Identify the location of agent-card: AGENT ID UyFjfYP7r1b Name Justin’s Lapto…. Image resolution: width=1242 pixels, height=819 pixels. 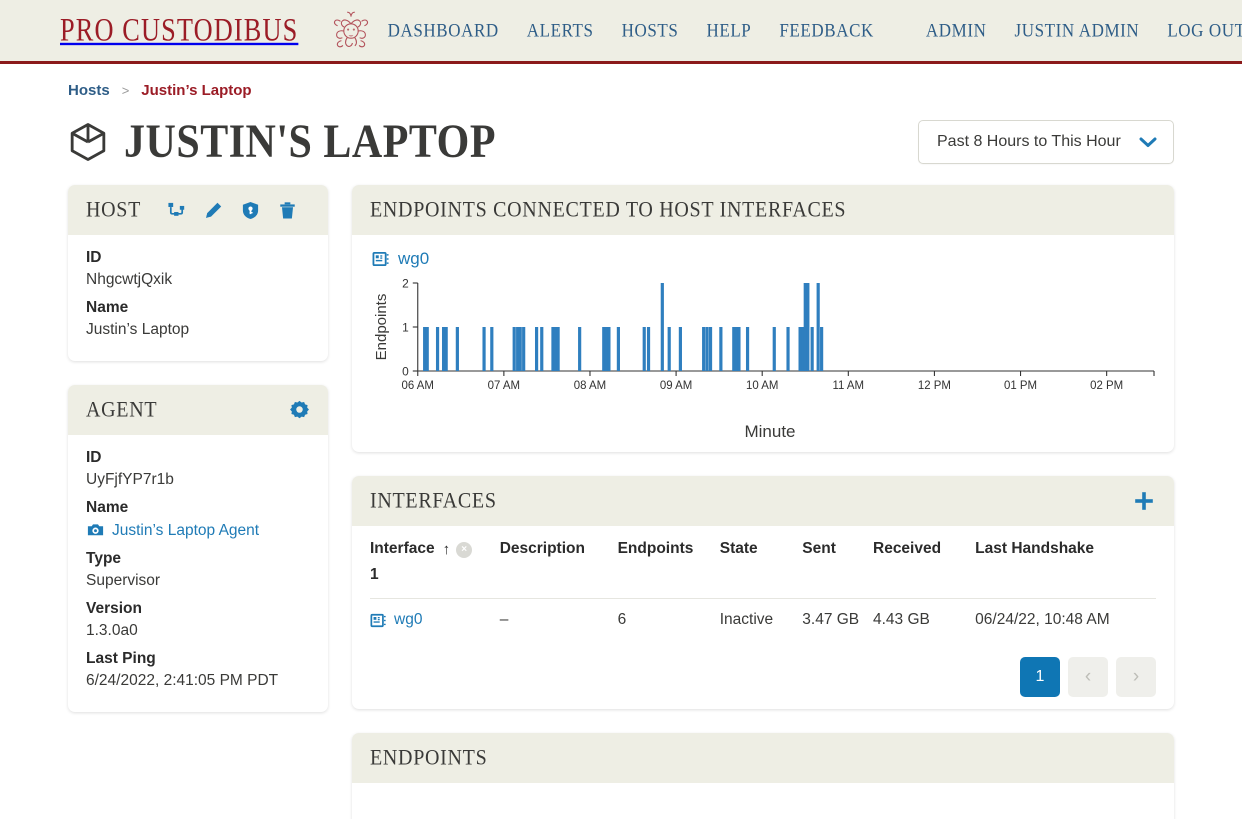
(198, 548).